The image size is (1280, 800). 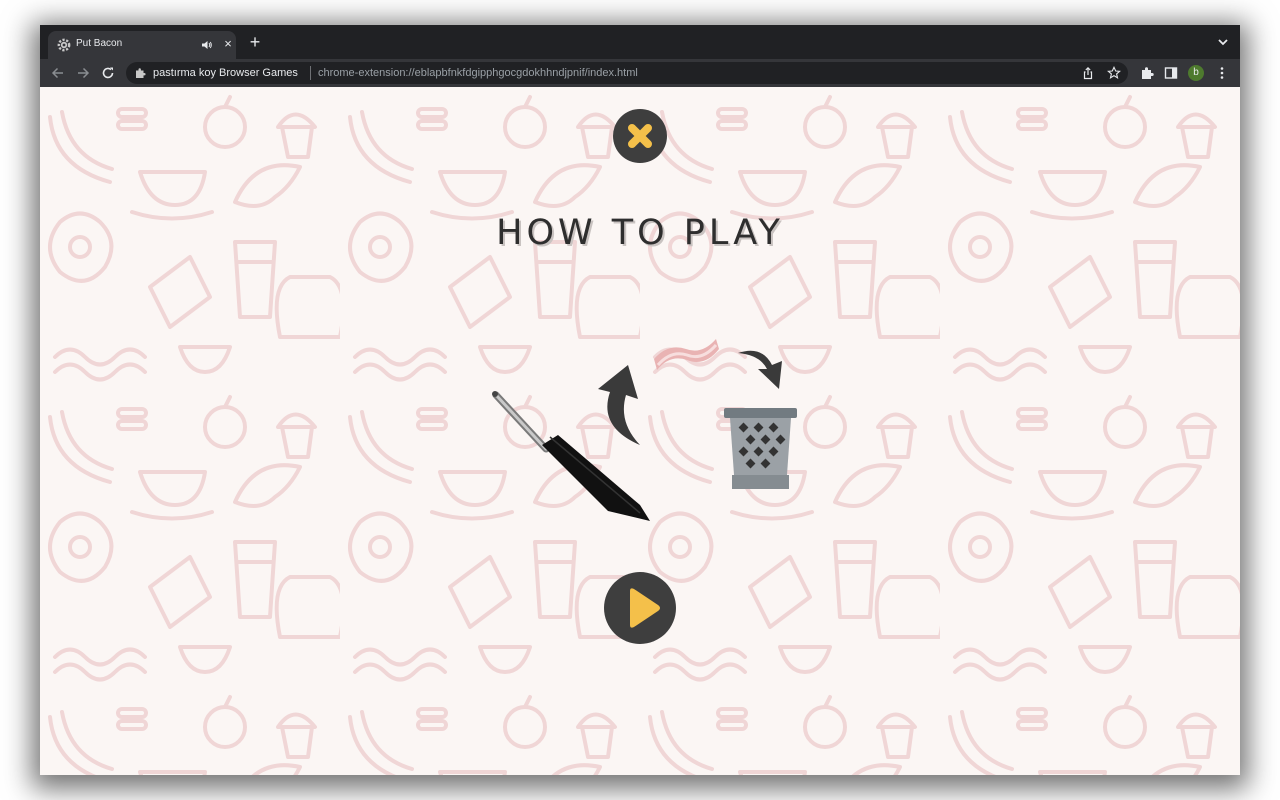 I want to click on speaker-icon, so click(x=207, y=45).